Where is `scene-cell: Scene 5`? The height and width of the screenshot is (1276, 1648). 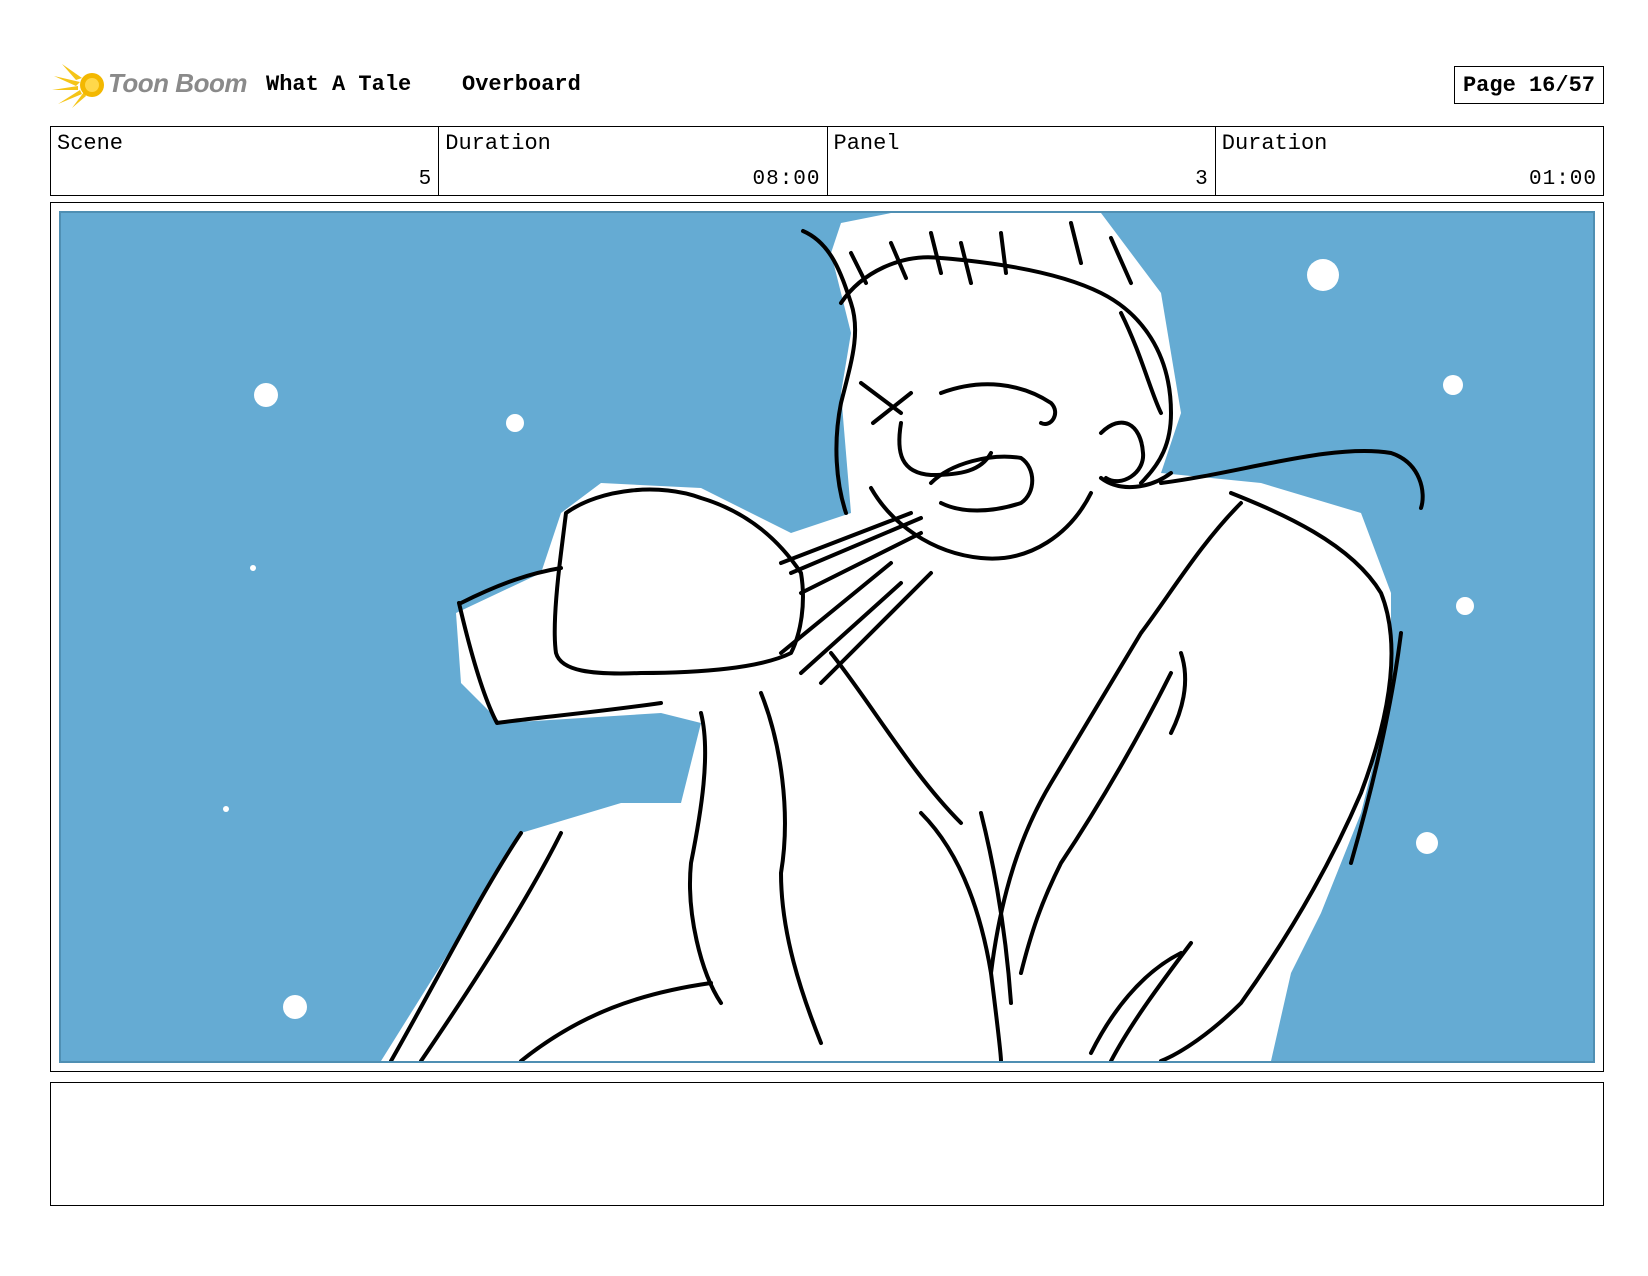 scene-cell: Scene 5 is located at coordinates (245, 161).